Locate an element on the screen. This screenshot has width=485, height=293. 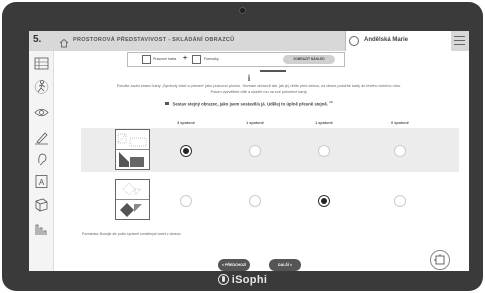
info-icon: i is located at coordinates (249, 78).